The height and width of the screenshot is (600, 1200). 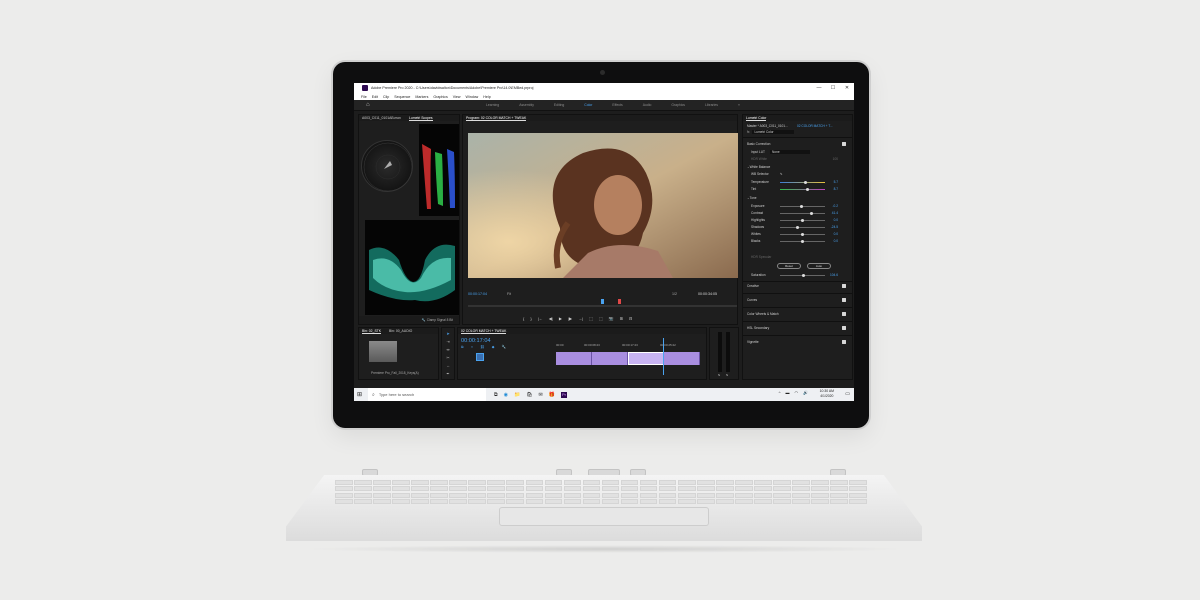 What do you see at coordinates (588, 105) in the screenshot?
I see `workspace-color: Color` at bounding box center [588, 105].